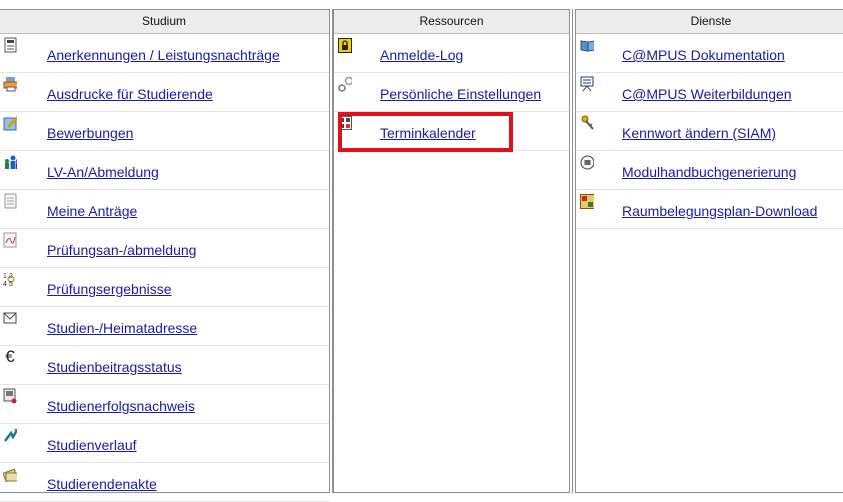 The width and height of the screenshot is (843, 502). Describe the element at coordinates (122, 328) in the screenshot. I see `link-studienadresse: Studien-/Heimatadresse` at that location.